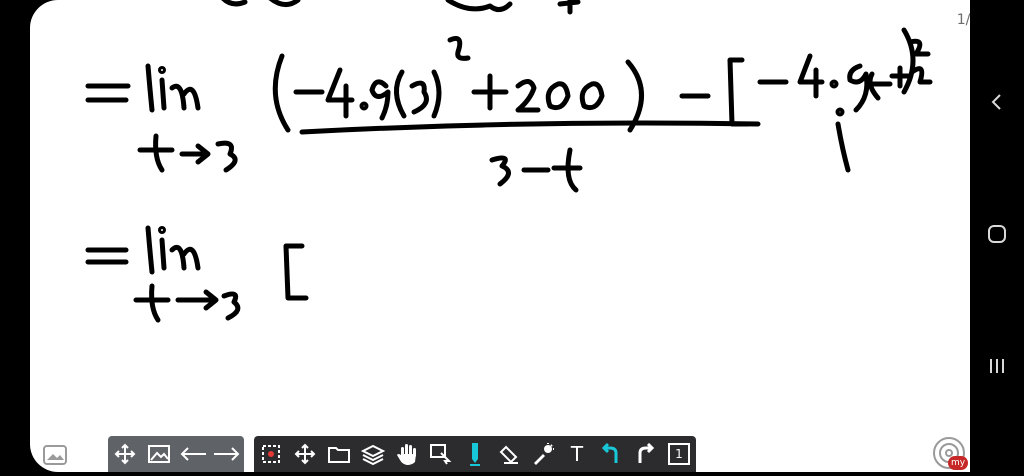 This screenshot has height=476, width=1024. I want to click on pan-button, so click(305, 454).